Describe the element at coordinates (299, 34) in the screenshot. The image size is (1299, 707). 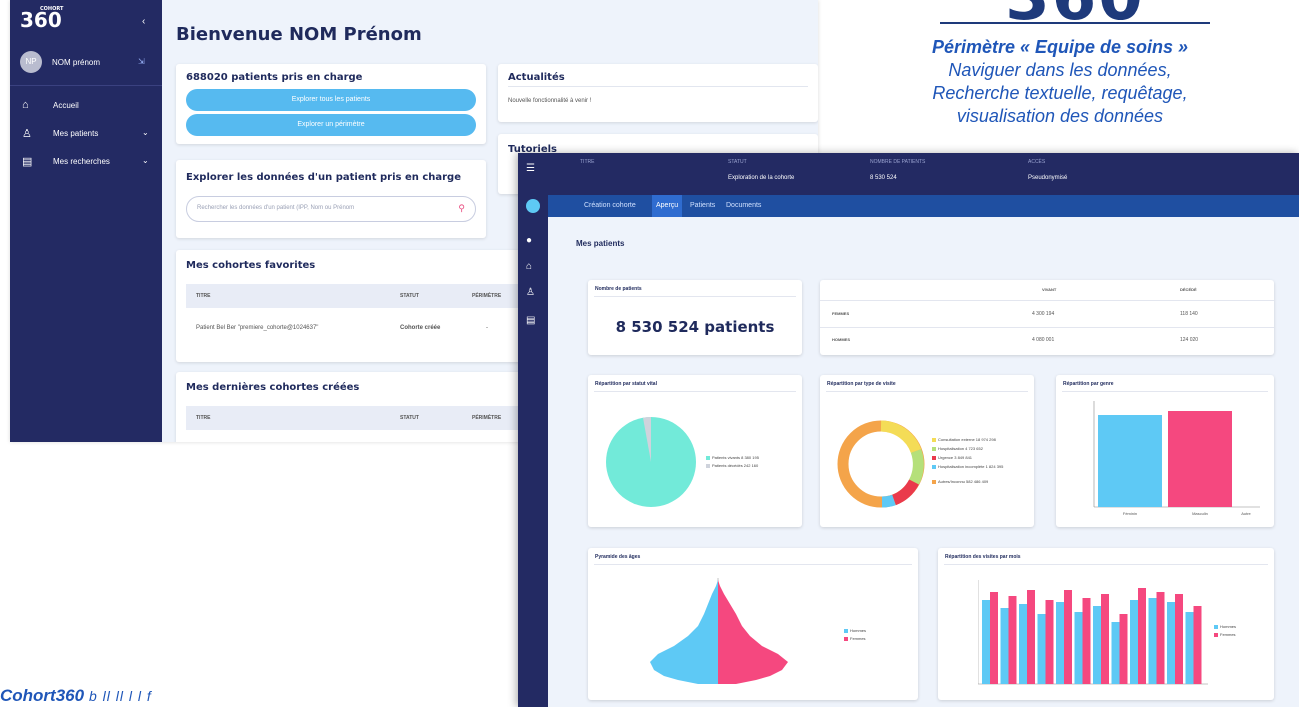
I see `page-title: Bienvenue NOM Prénom` at that location.